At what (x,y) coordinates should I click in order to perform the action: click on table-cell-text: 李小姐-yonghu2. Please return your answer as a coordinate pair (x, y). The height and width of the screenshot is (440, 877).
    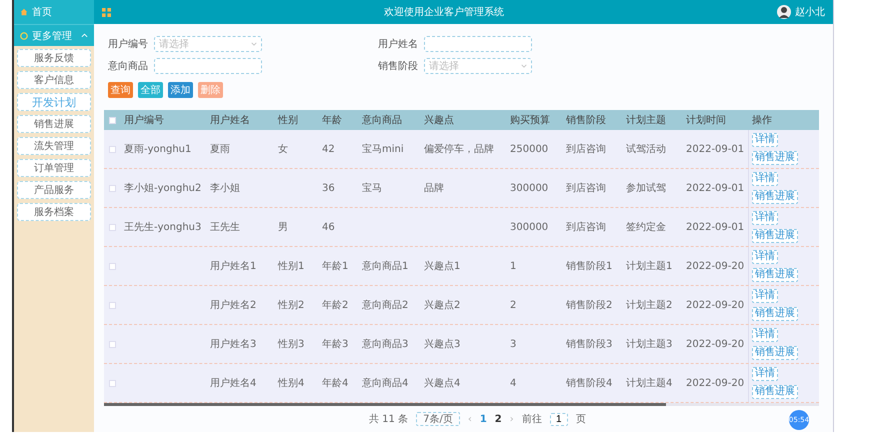
    Looking at the image, I should click on (162, 188).